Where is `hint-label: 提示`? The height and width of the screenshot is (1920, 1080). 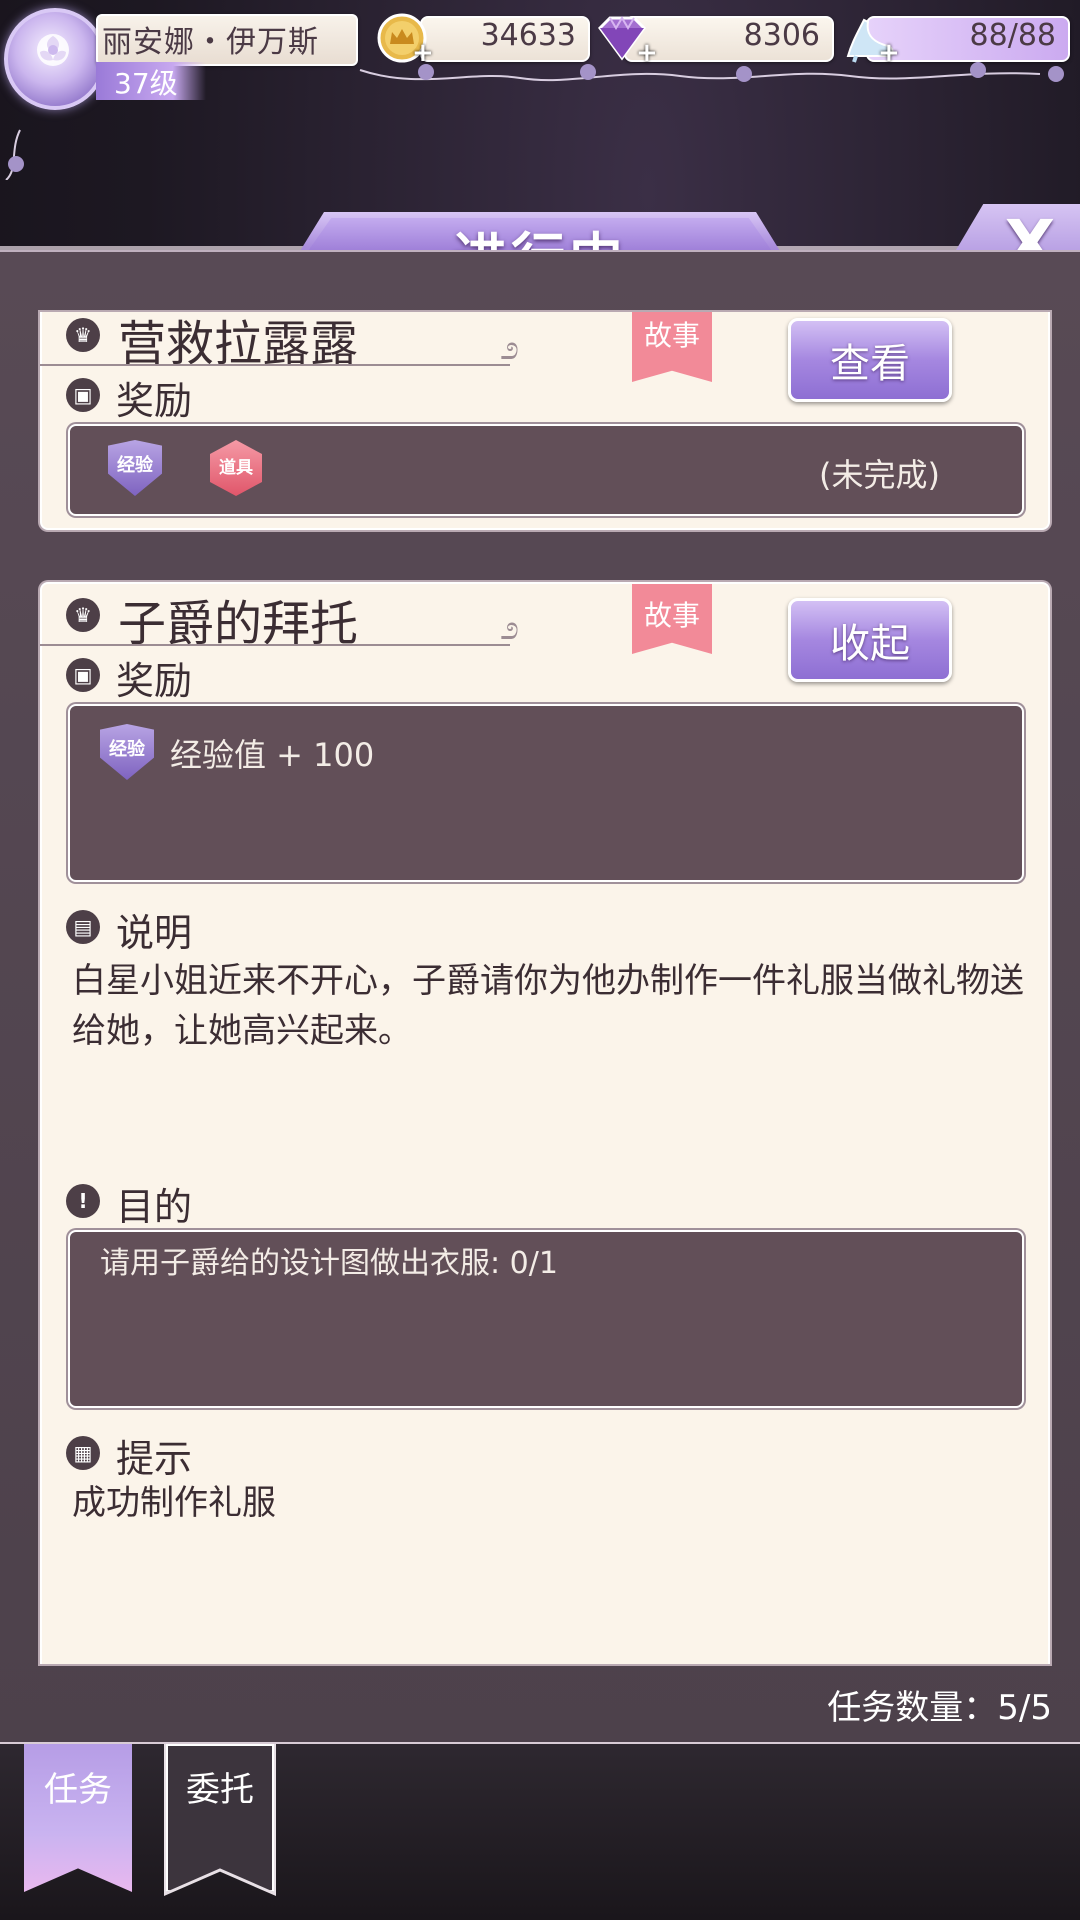
hint-label: 提示 is located at coordinates (154, 1459).